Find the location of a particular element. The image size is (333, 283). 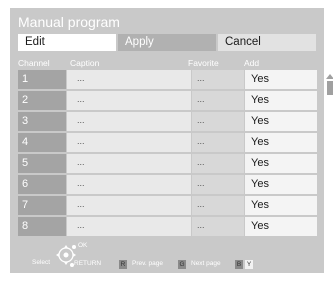

header-channel: Channel is located at coordinates (34, 63).